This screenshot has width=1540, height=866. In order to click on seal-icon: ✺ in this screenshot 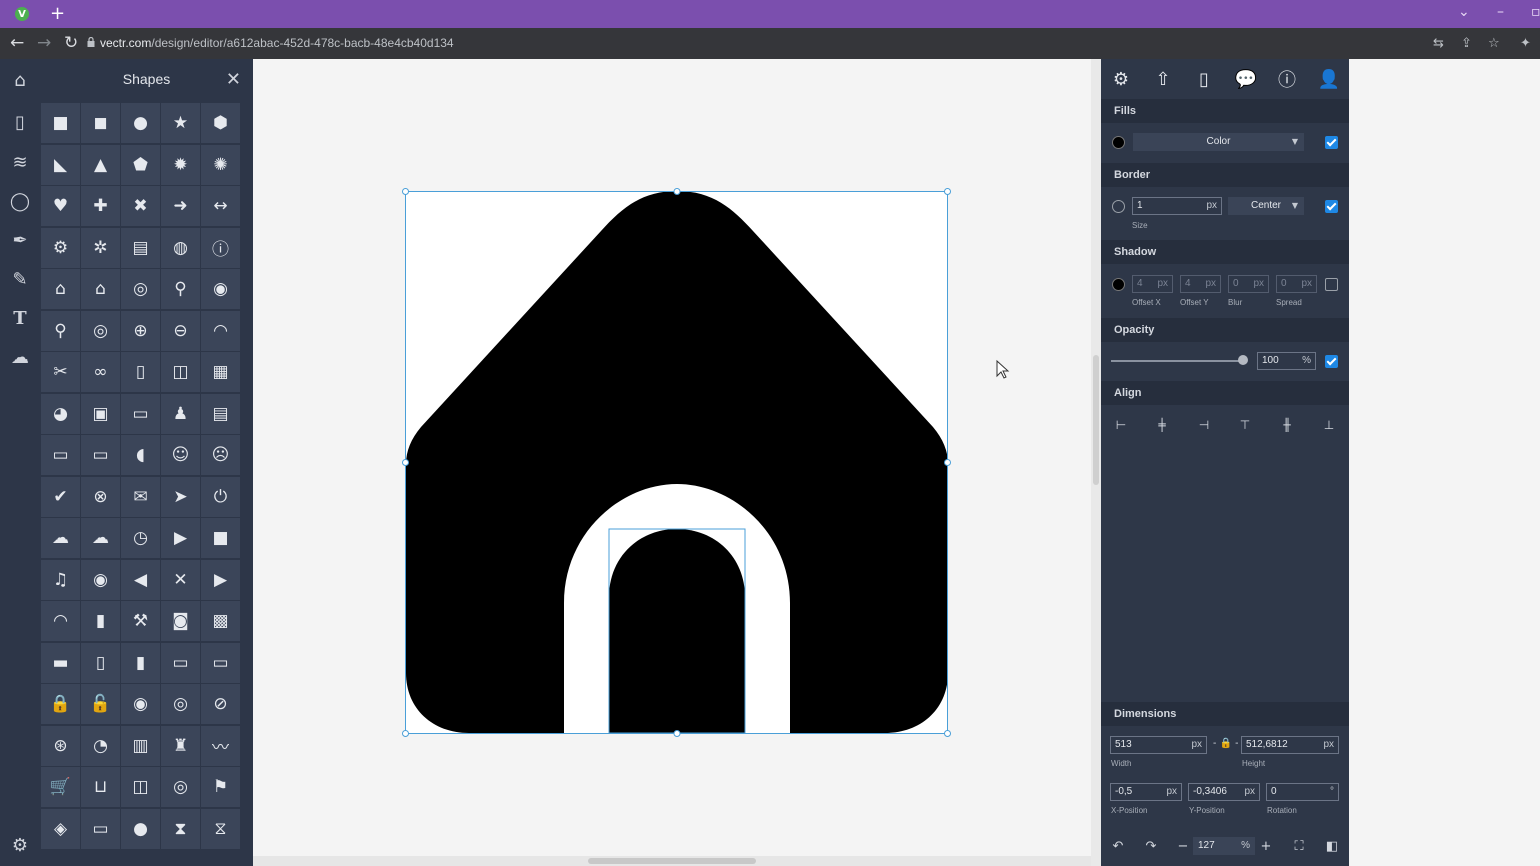, I will do `click(220, 164)`.